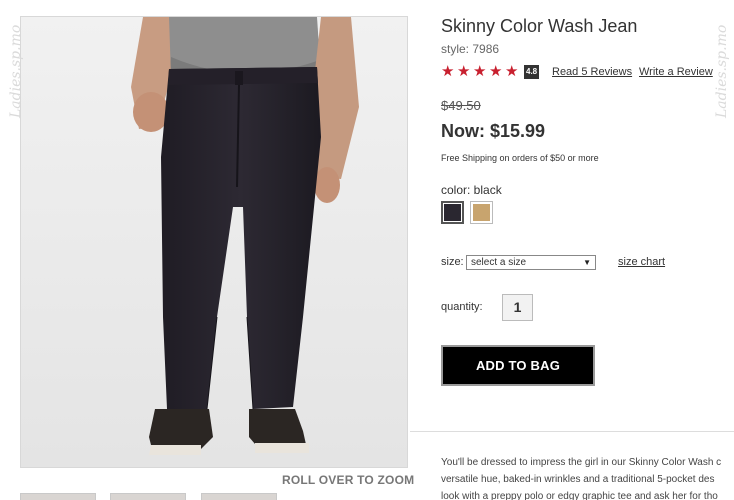  Describe the element at coordinates (16, 71) in the screenshot. I see `watermark-left: Ladies.sp.mo` at that location.